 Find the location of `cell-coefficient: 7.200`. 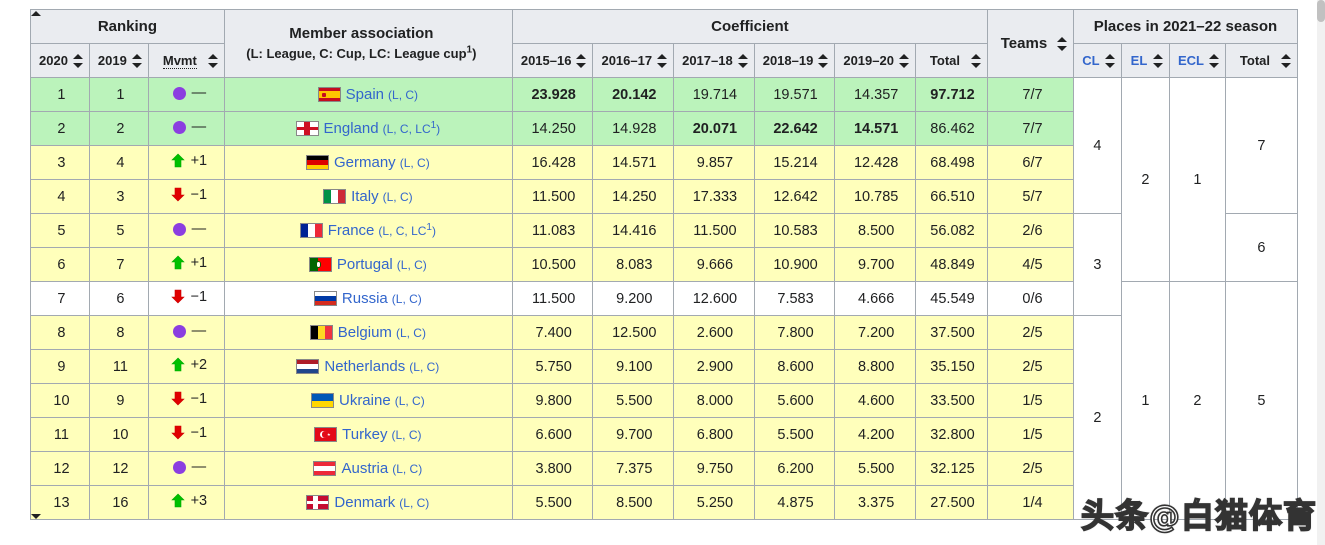

cell-coefficient: 7.200 is located at coordinates (875, 332).